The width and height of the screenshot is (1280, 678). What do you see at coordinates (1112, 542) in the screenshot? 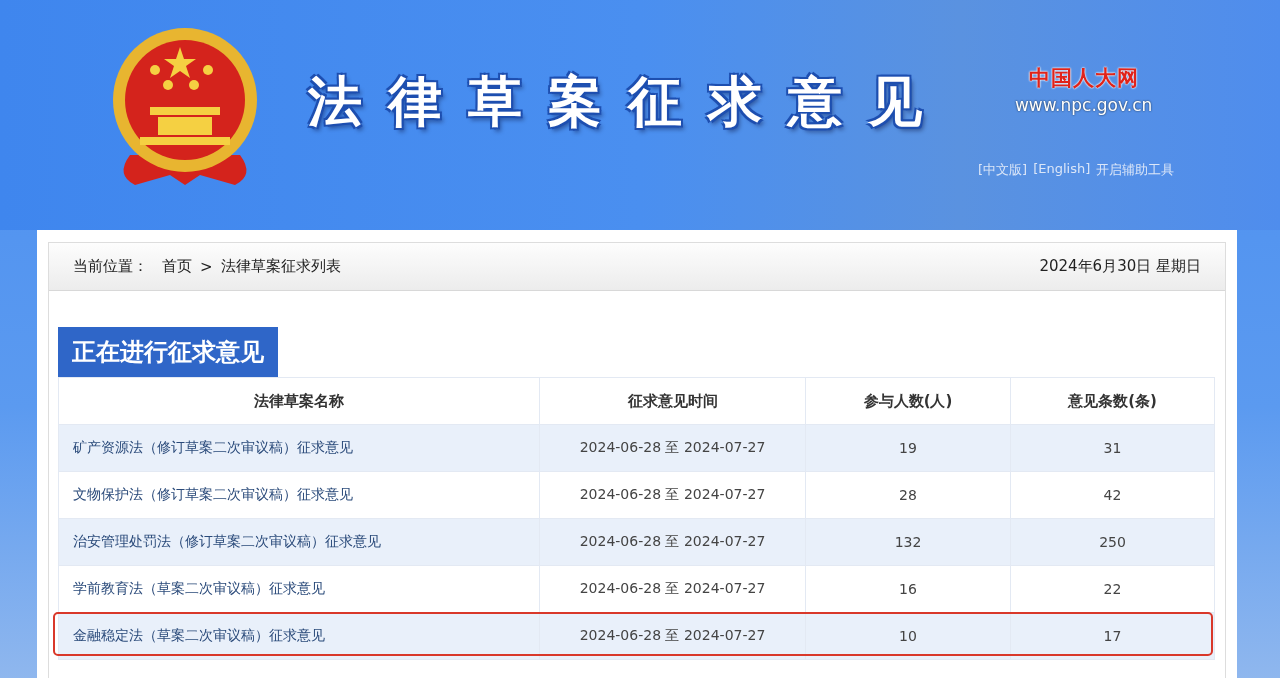
I see `table-cell: 250` at bounding box center [1112, 542].